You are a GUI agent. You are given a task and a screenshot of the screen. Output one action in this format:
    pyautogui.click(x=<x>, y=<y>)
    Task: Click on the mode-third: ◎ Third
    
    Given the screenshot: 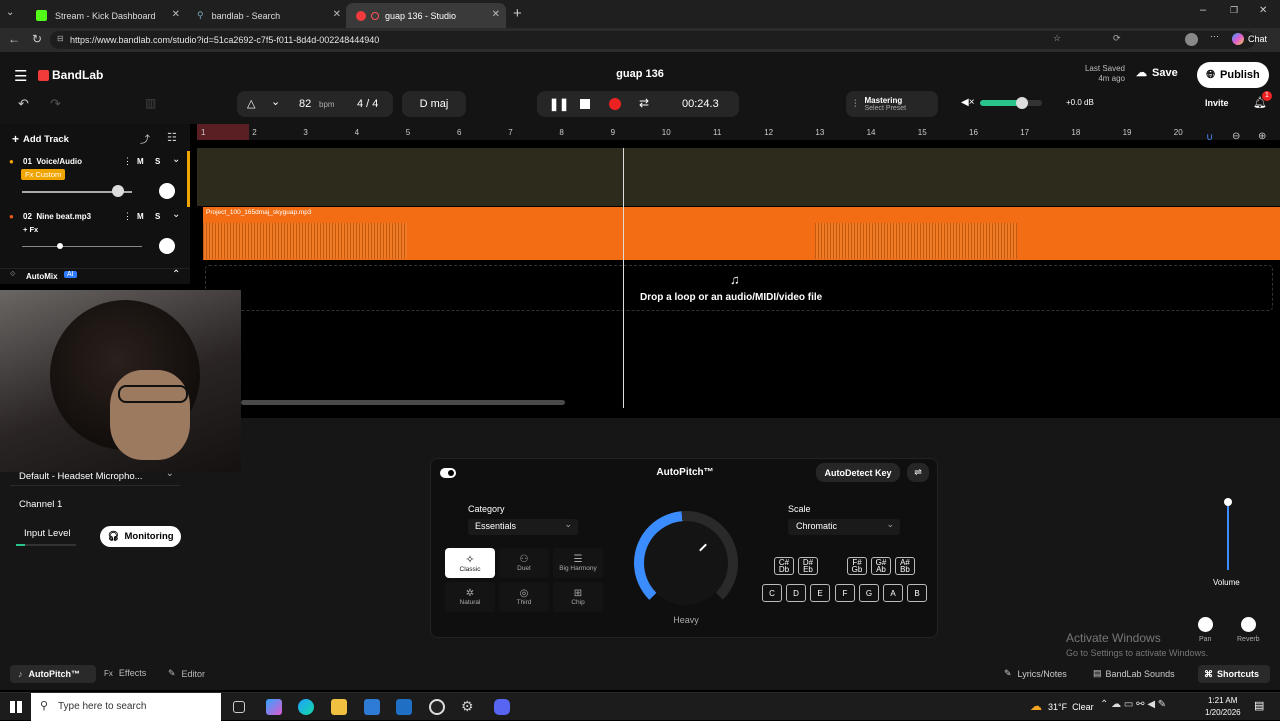 What is the action you would take?
    pyautogui.click(x=524, y=597)
    